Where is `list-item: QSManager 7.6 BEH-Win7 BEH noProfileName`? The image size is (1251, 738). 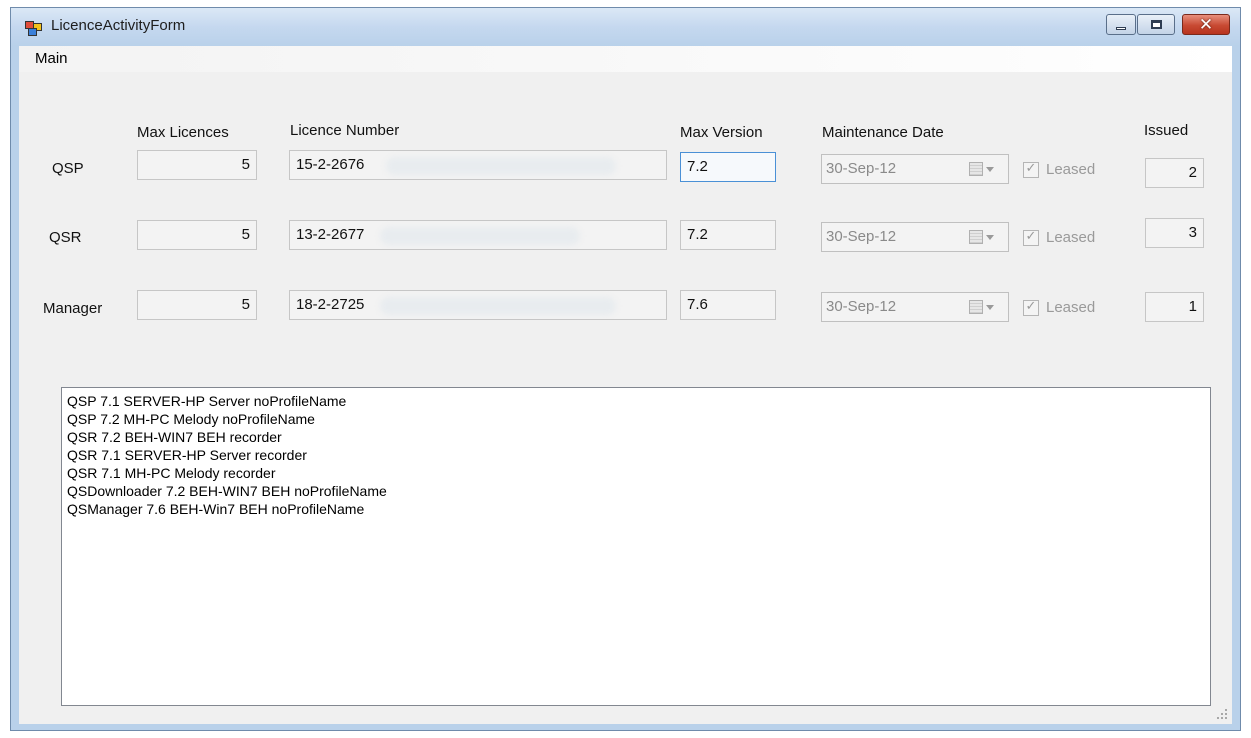 list-item: QSManager 7.6 BEH-Win7 BEH noProfileName is located at coordinates (636, 509).